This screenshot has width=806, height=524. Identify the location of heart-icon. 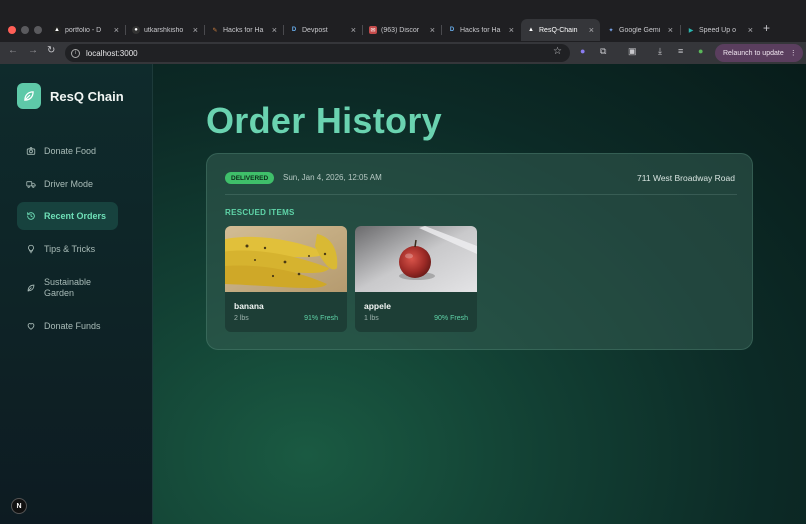
(31, 326).